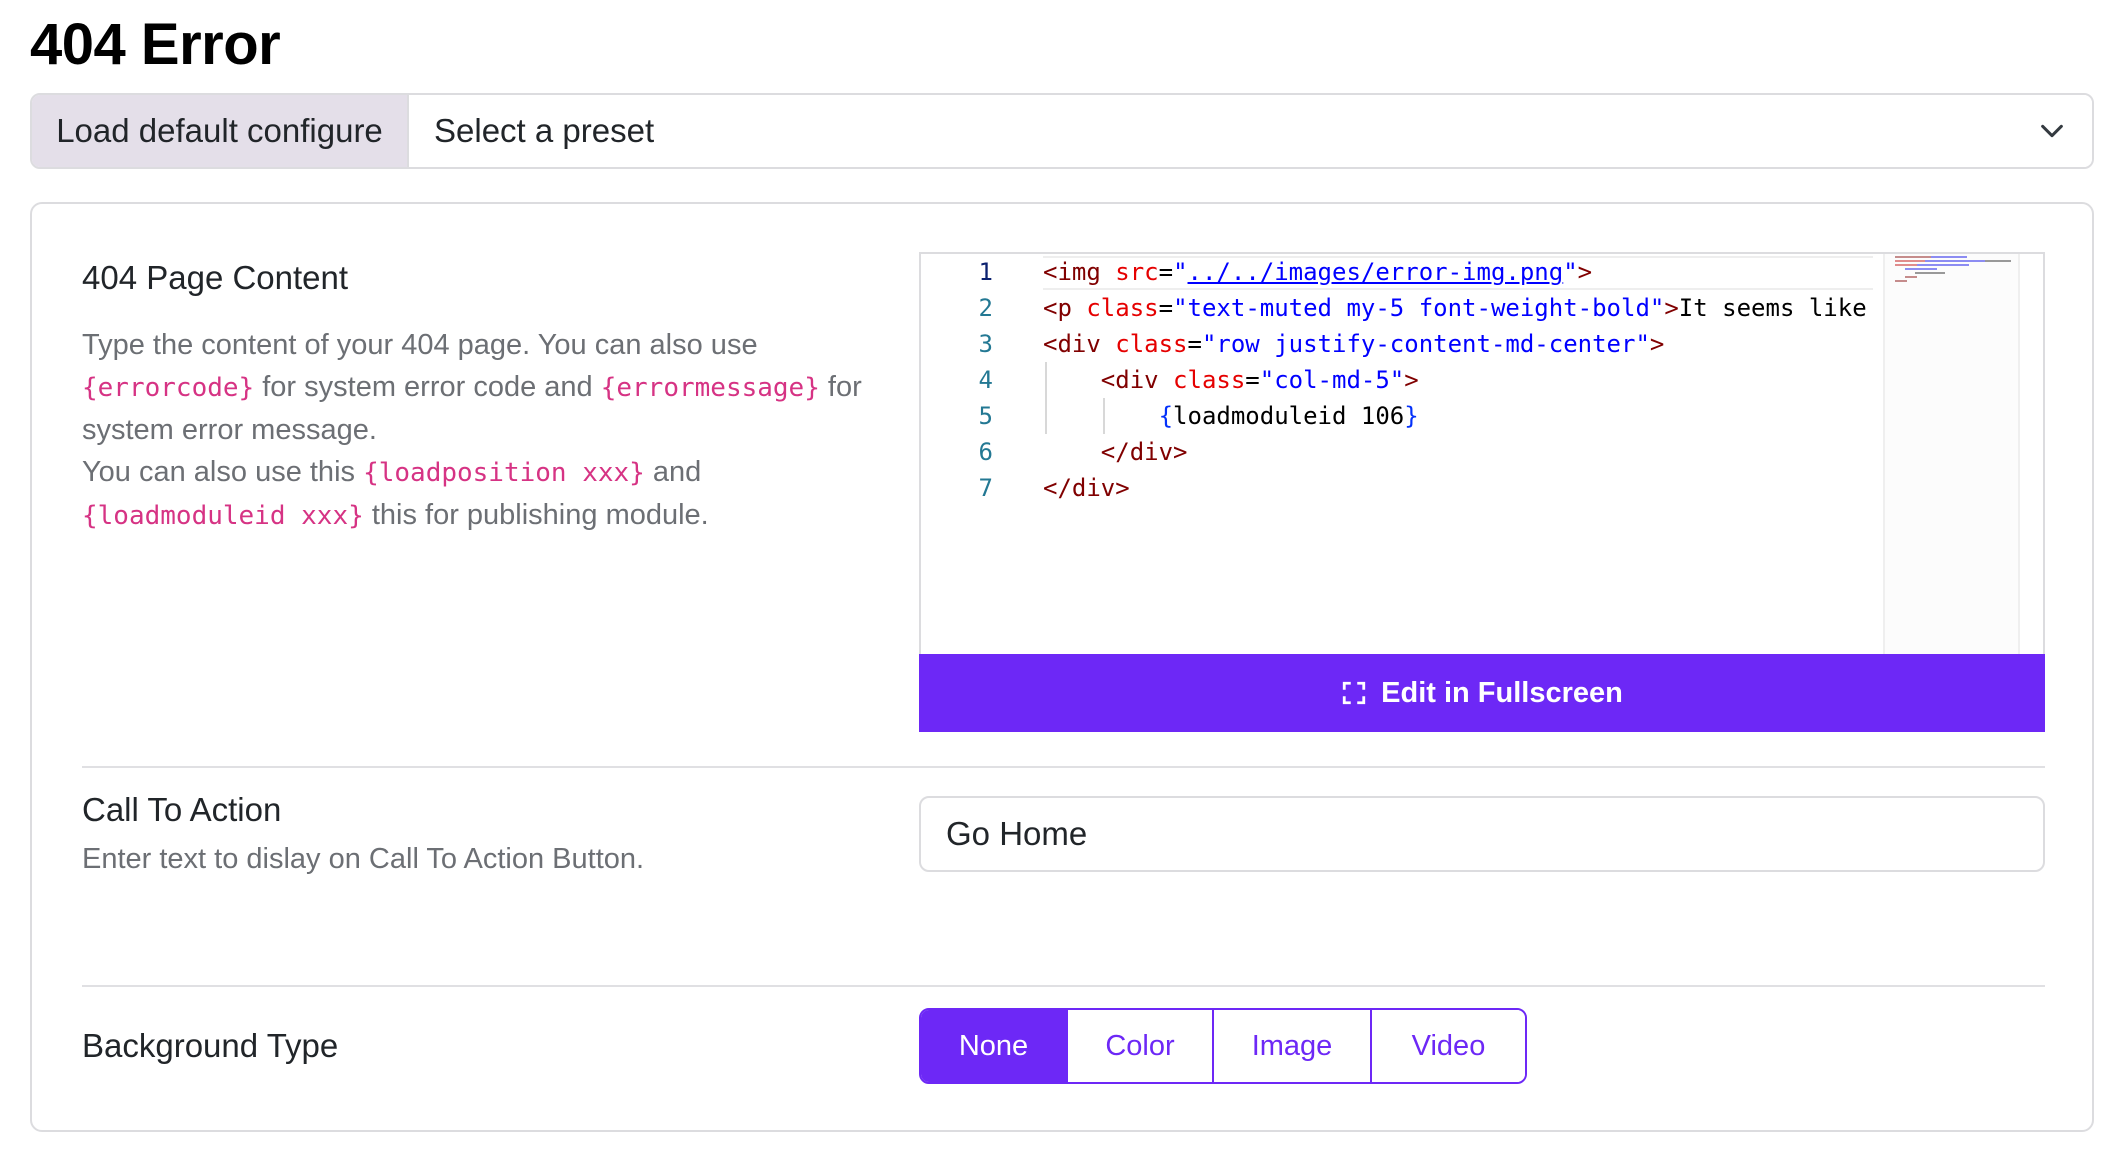 This screenshot has width=2120, height=1160. I want to click on editor-minimap, so click(1950, 454).